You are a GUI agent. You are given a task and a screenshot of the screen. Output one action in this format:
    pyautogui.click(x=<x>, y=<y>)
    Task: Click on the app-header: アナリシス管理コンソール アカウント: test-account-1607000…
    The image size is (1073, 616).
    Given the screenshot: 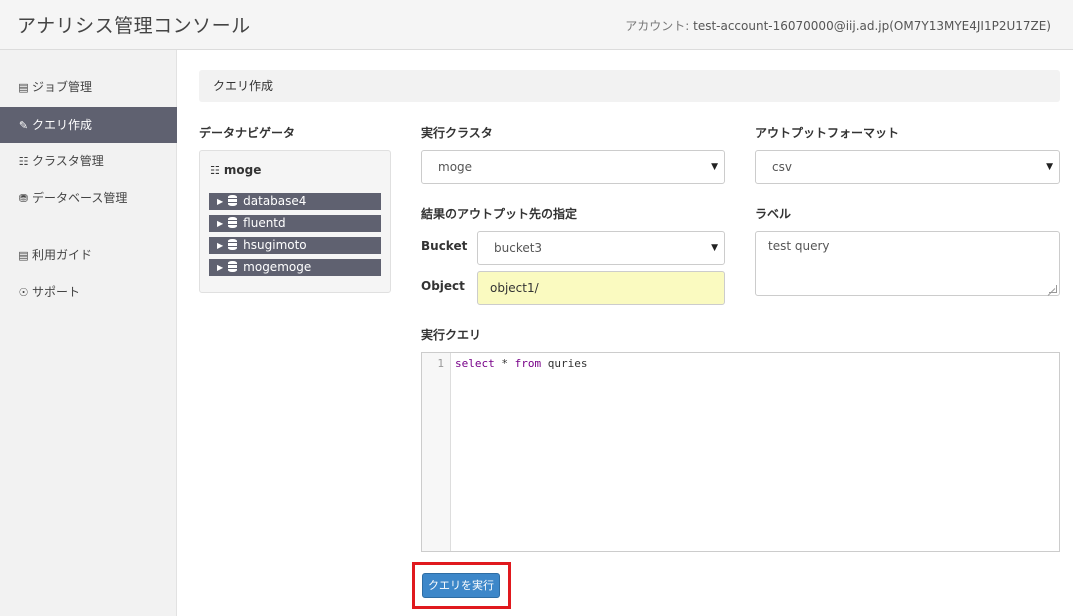 What is the action you would take?
    pyautogui.click(x=536, y=25)
    